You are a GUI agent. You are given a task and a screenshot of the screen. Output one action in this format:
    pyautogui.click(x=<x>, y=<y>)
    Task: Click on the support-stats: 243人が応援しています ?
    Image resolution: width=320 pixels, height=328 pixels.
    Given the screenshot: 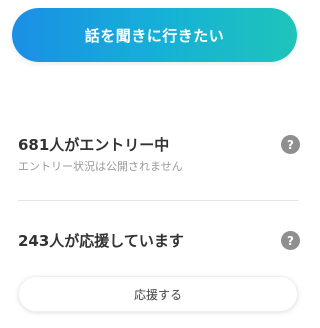 What is the action you would take?
    pyautogui.click(x=159, y=240)
    